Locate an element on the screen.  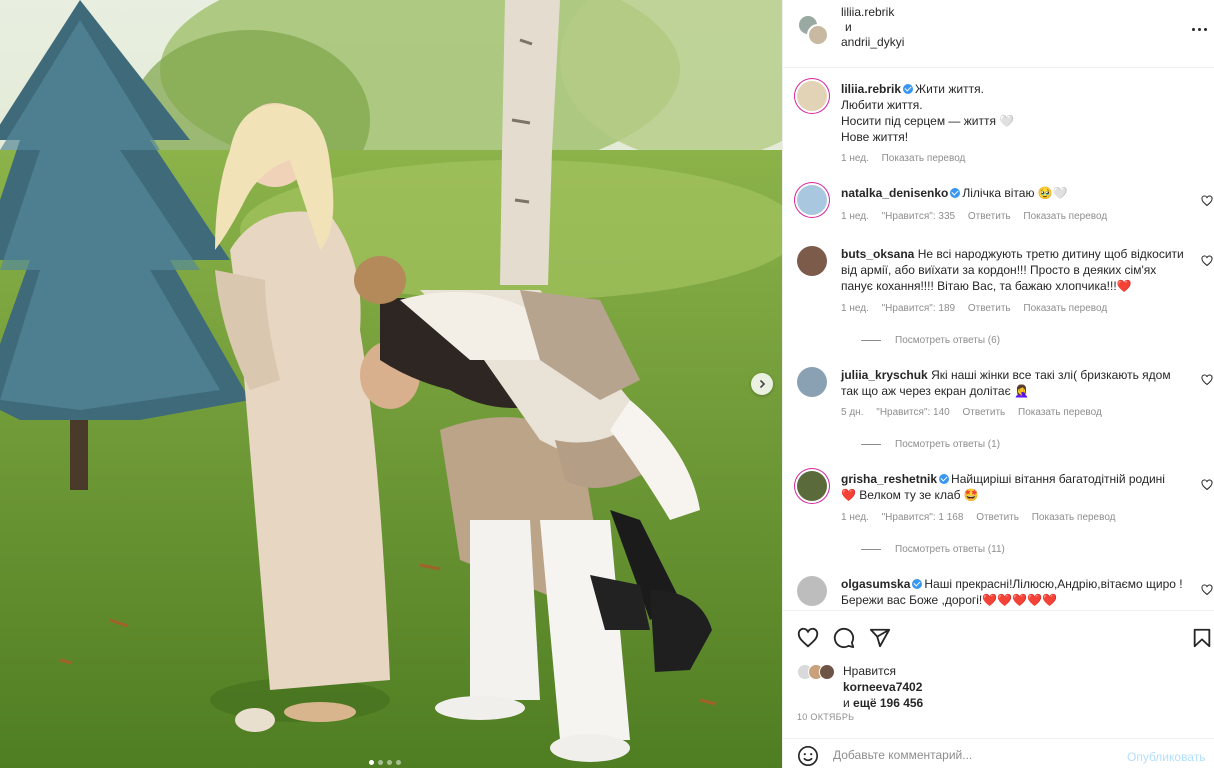
conjunction: и is located at coordinates (848, 27).